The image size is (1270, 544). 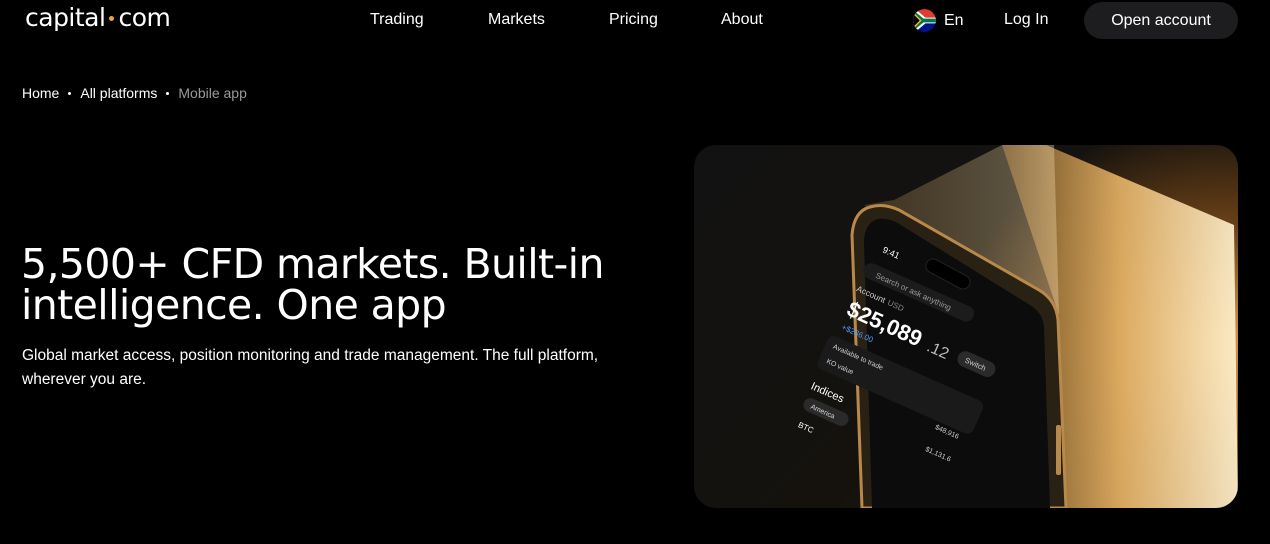 I want to click on logo-text-left: capital, so click(x=65, y=17).